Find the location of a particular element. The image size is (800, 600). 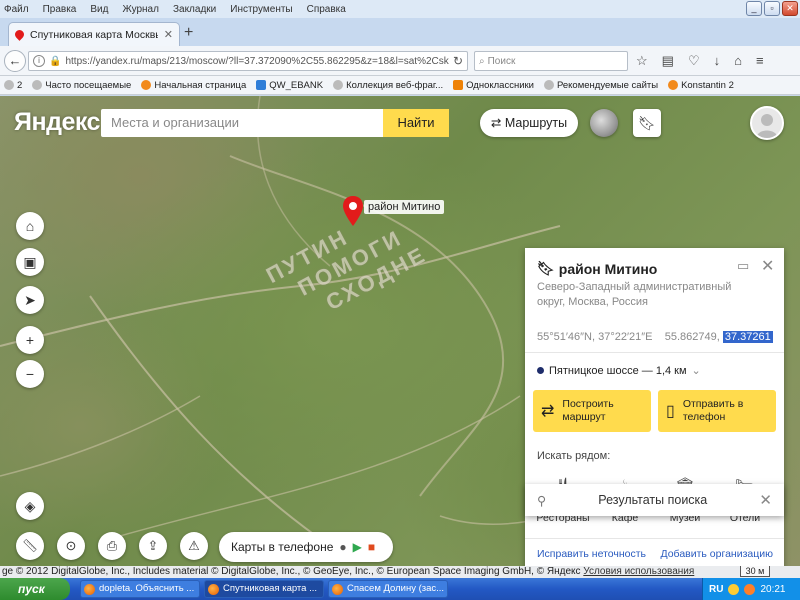

share-icon: ⇪ is located at coordinates (153, 545).